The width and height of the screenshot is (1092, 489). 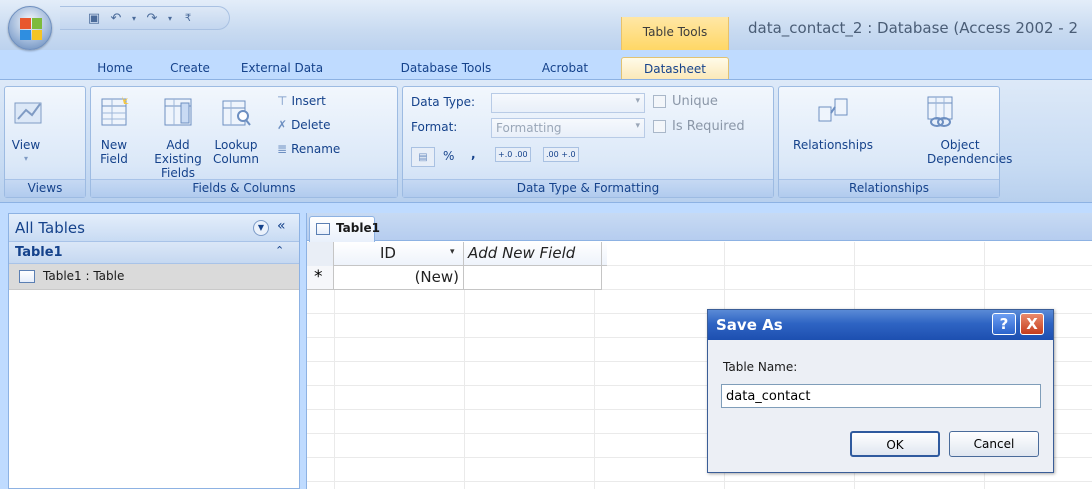 I want to click on redo-dropdown-icon: ▾, so click(x=170, y=18).